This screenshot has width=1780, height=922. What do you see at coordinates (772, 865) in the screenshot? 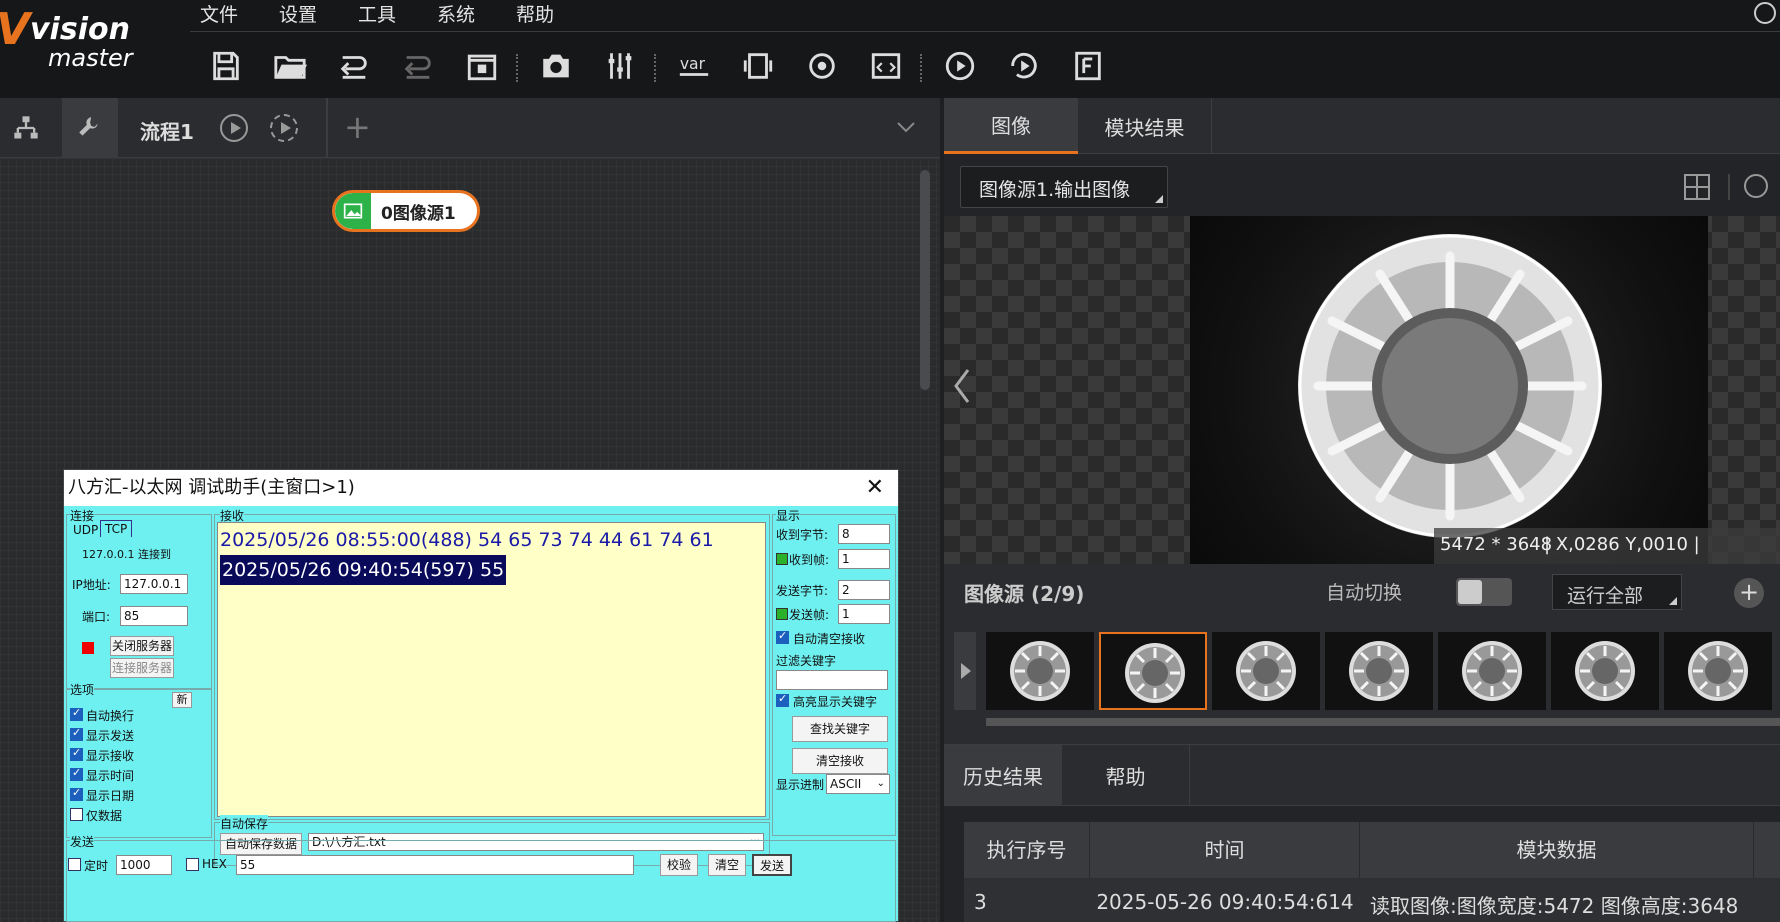
I see `send-button: 发送` at bounding box center [772, 865].